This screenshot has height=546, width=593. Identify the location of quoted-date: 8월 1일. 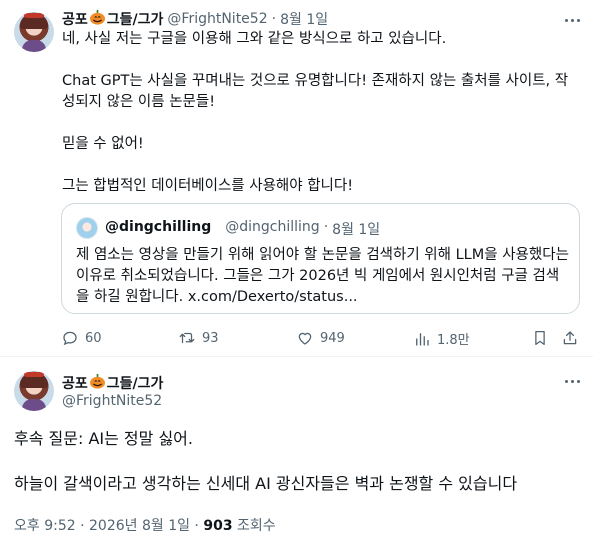
(356, 229).